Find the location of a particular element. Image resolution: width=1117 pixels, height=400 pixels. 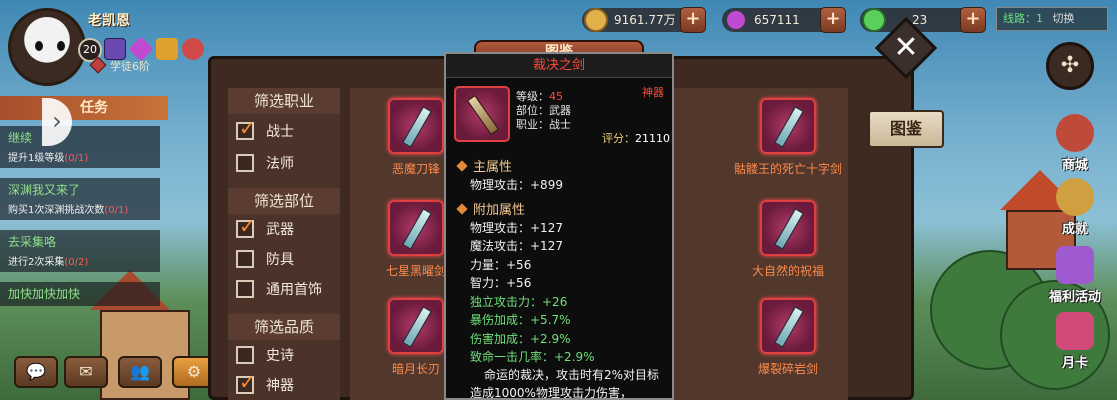

add-stamina-button: + is located at coordinates (973, 20).